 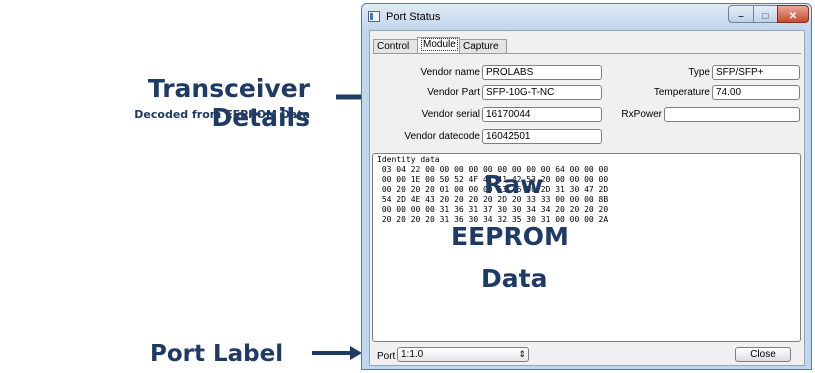 What do you see at coordinates (395, 46) in the screenshot?
I see `tab-control: Control` at bounding box center [395, 46].